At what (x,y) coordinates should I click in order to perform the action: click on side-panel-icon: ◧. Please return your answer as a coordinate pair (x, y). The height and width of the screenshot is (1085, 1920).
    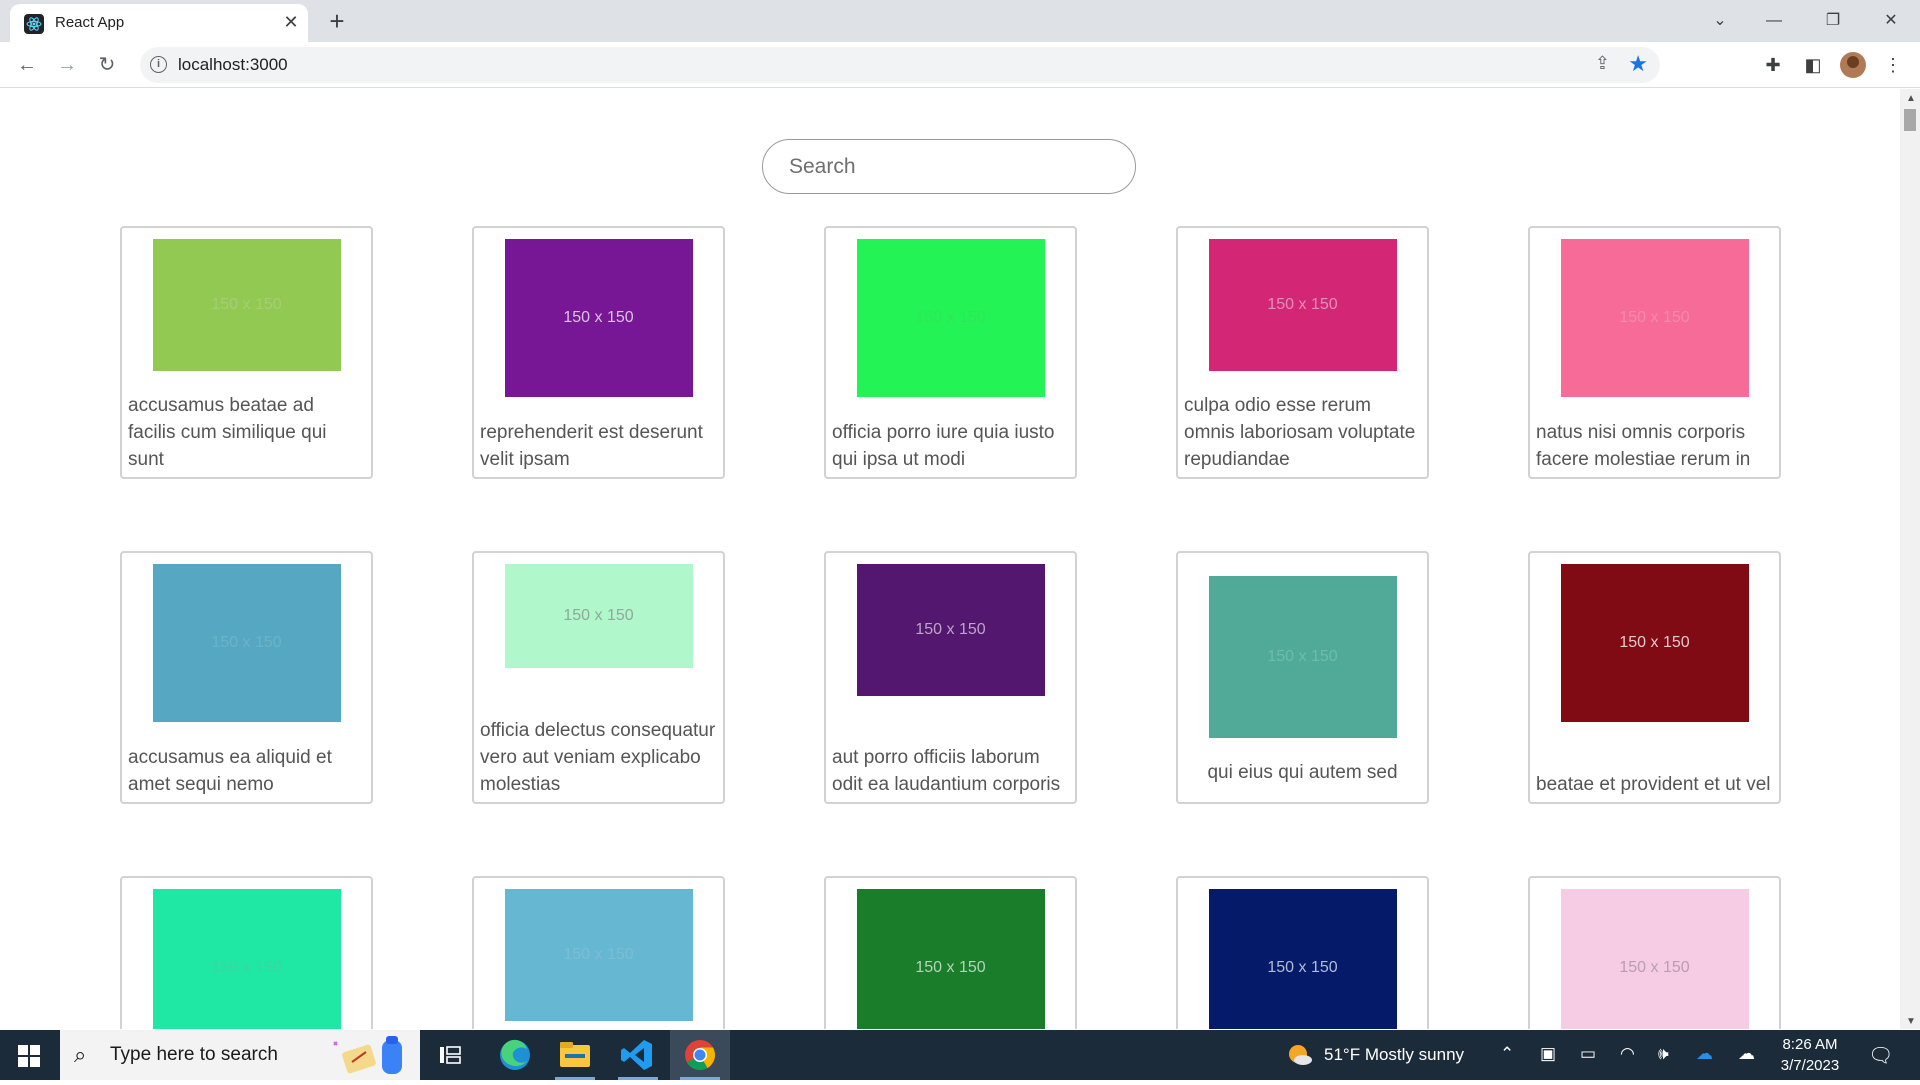
    Looking at the image, I should click on (1813, 65).